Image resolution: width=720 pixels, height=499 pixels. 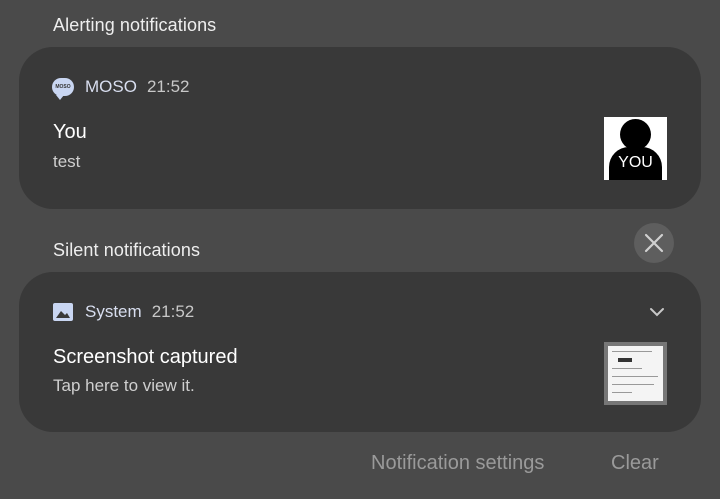 I want to click on notification-settings-button: Notification settings, so click(x=457, y=463).